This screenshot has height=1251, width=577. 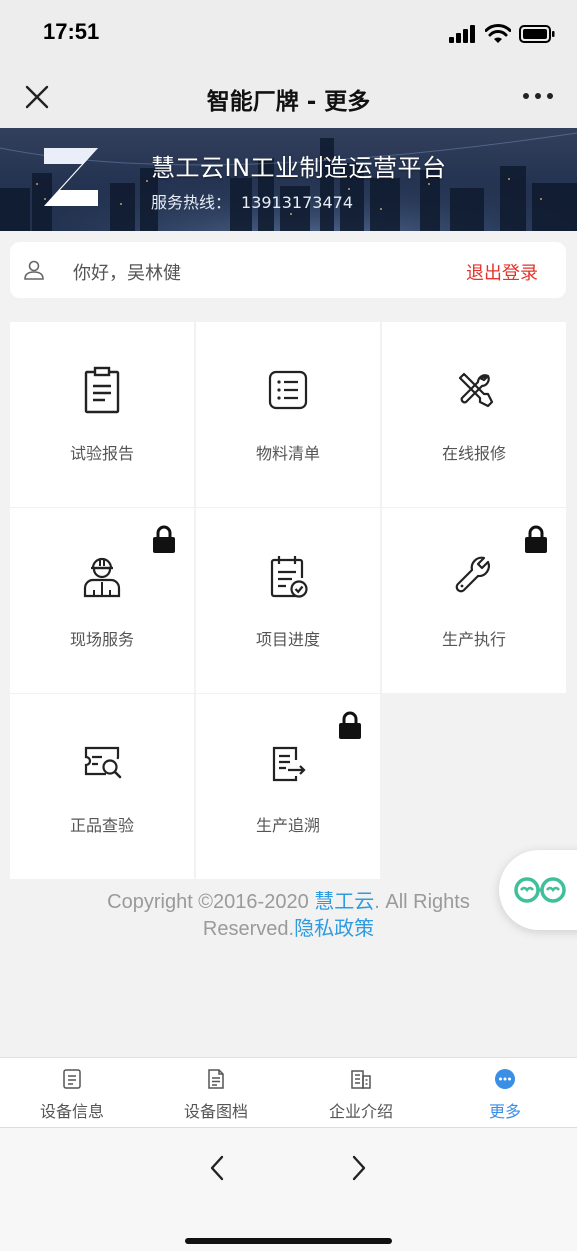 I want to click on forward-arrow-icon, so click(x=359, y=1168).